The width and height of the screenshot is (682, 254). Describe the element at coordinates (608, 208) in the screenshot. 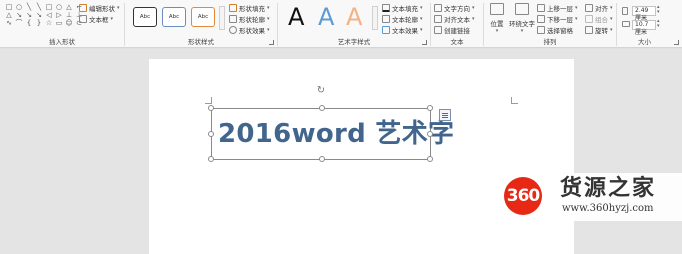

I see `watermark-url: www.360hyzj.com` at that location.